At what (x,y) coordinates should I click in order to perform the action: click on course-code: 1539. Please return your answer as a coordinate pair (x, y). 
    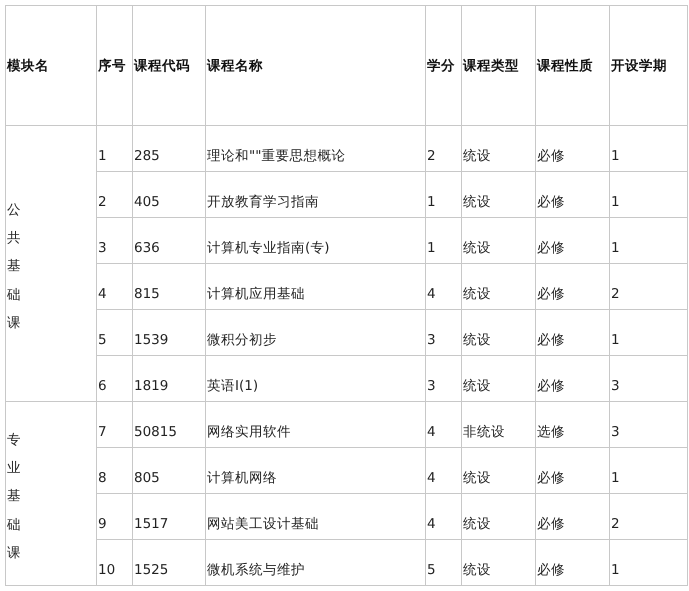
    Looking at the image, I should click on (169, 333).